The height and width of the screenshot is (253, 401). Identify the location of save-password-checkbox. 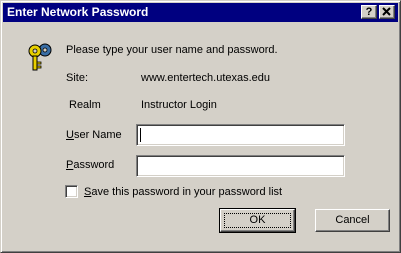
(71, 191).